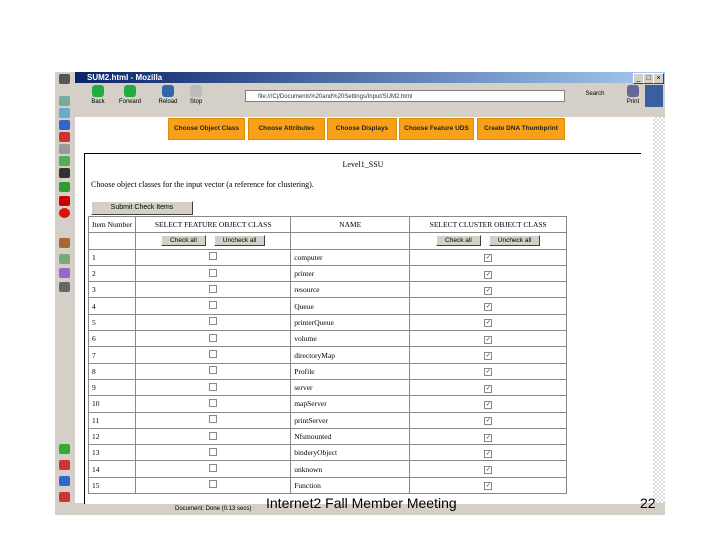 This screenshot has height=540, width=720. Describe the element at coordinates (350, 485) in the screenshot. I see `class-name: Function` at that location.